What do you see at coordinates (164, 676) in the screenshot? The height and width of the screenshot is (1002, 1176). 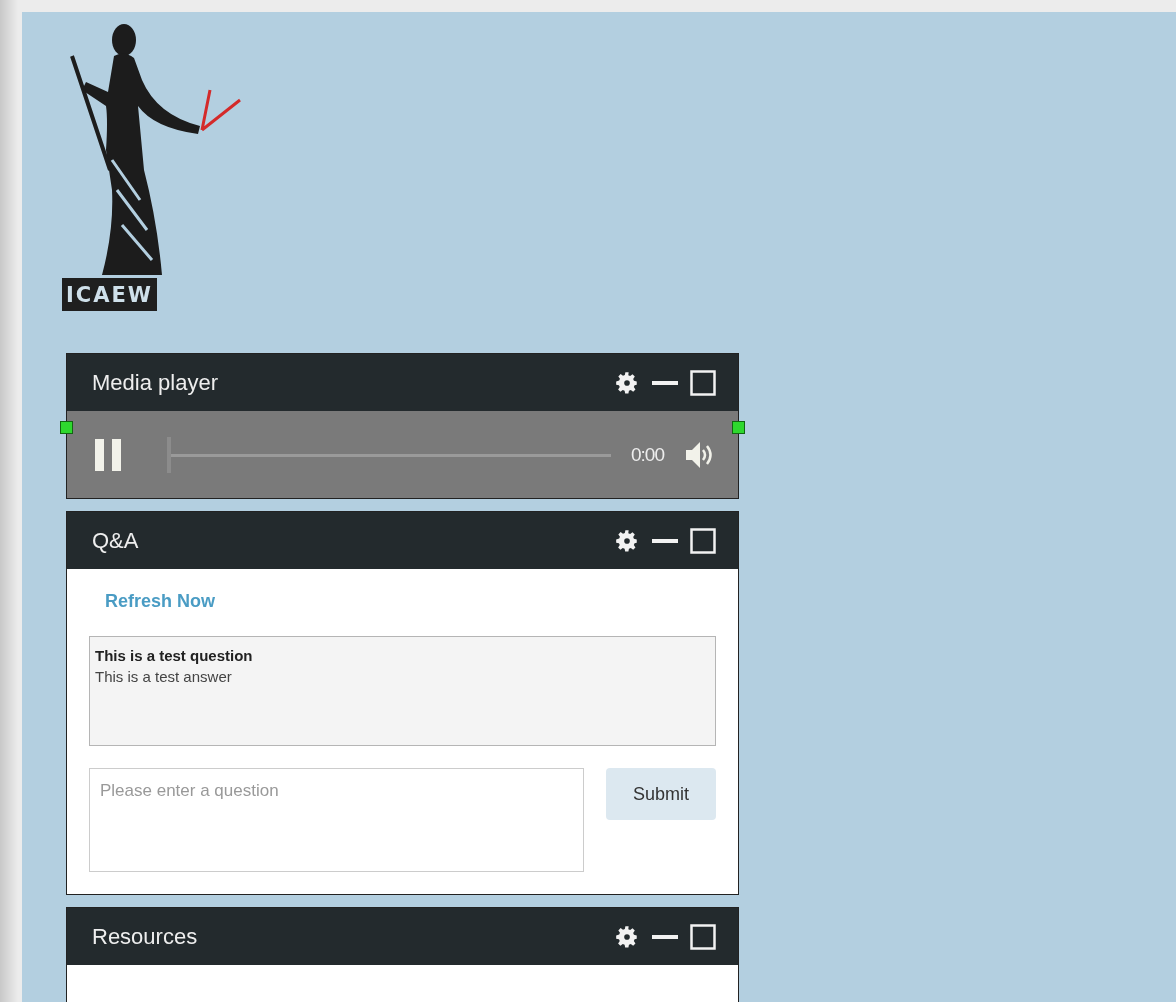 I see `answer-text: This is a test answer` at bounding box center [164, 676].